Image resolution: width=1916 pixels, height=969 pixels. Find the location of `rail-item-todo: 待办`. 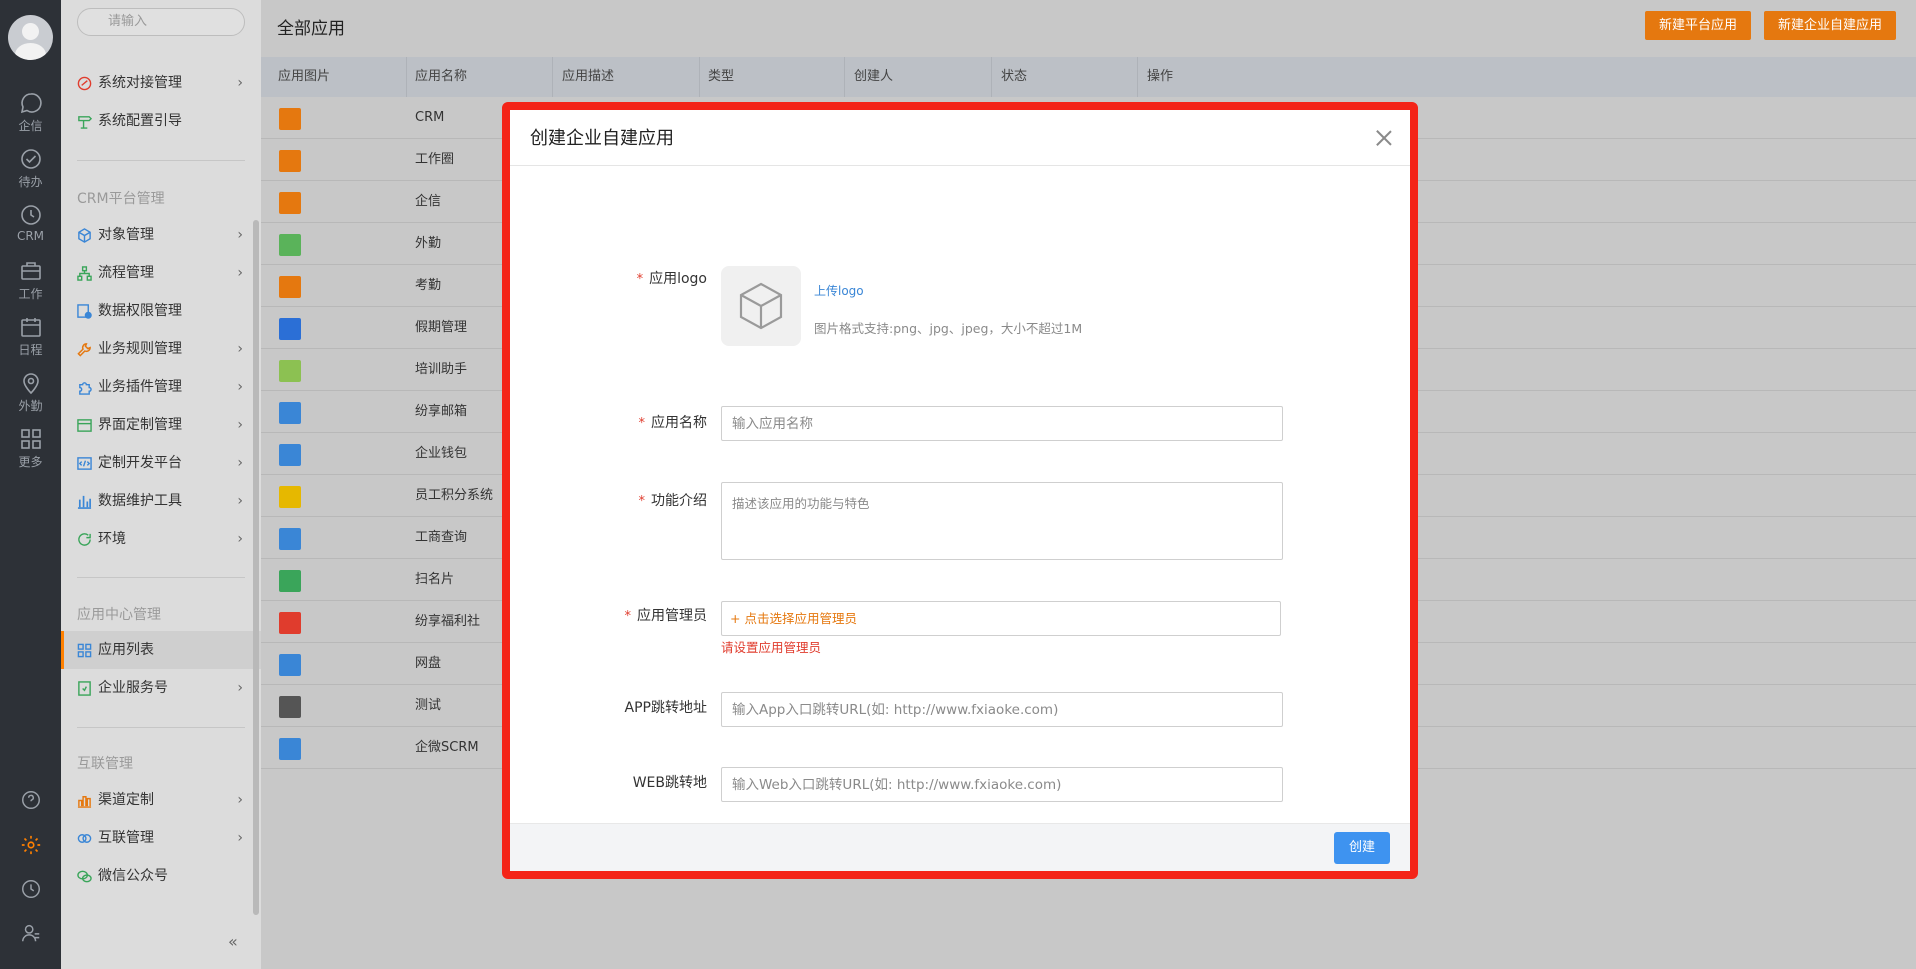

rail-item-todo: 待办 is located at coordinates (30, 168).